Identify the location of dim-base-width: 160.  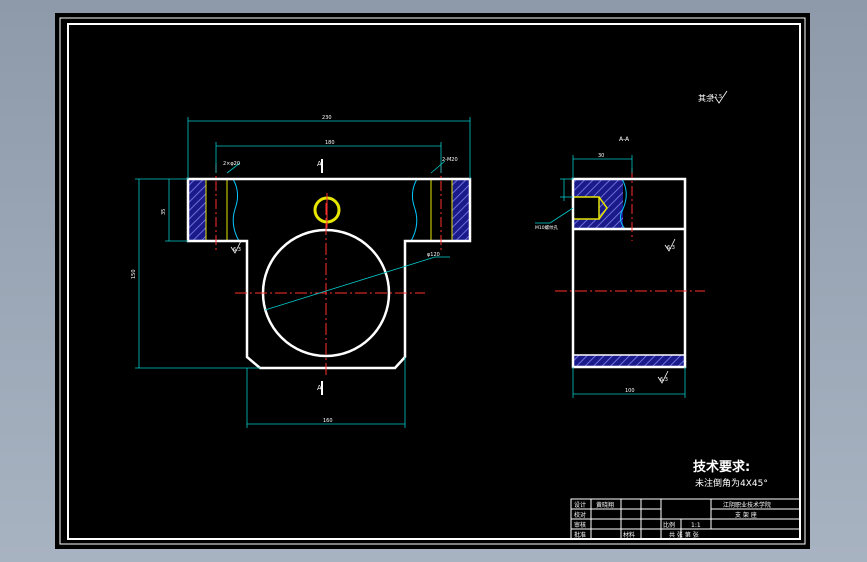
(328, 421).